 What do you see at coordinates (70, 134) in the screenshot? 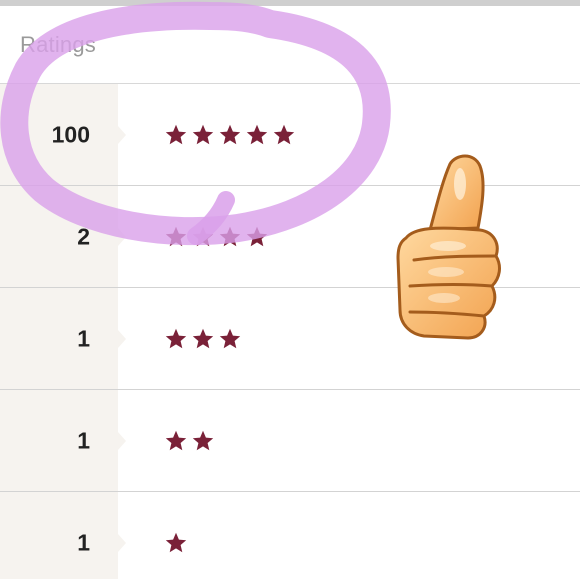
I see `rating-count: 100` at bounding box center [70, 134].